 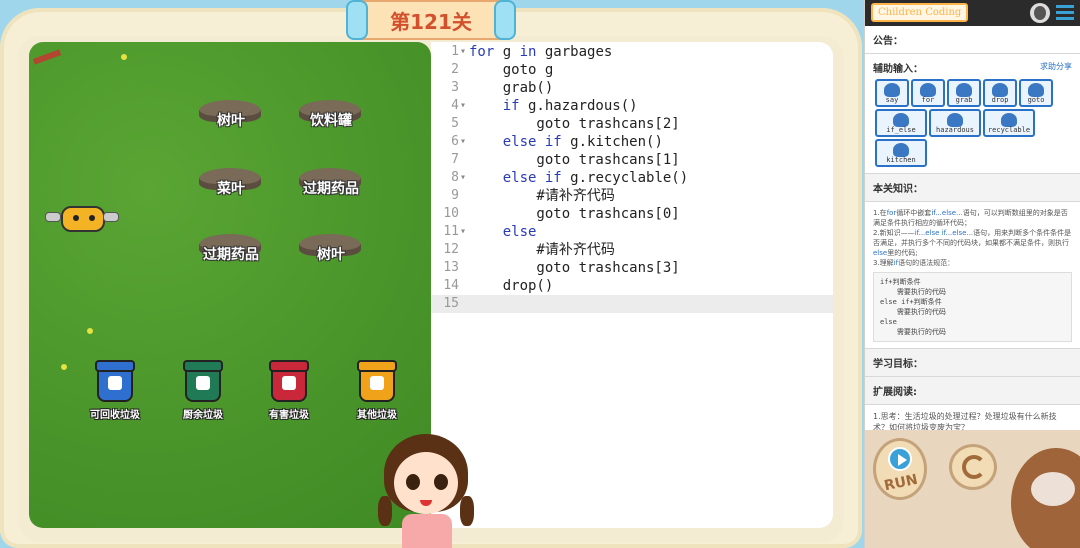 I want to click on assist-block-goto: goto, so click(x=1036, y=93).